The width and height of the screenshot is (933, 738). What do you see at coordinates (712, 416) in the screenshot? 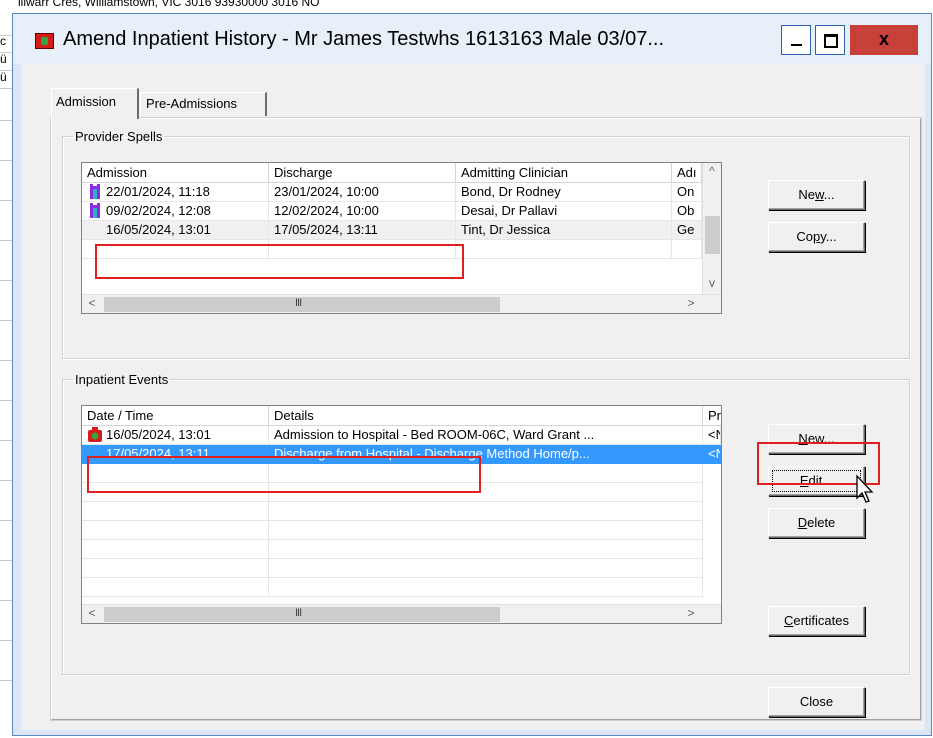
I see `column-header-pr: Pr` at bounding box center [712, 416].